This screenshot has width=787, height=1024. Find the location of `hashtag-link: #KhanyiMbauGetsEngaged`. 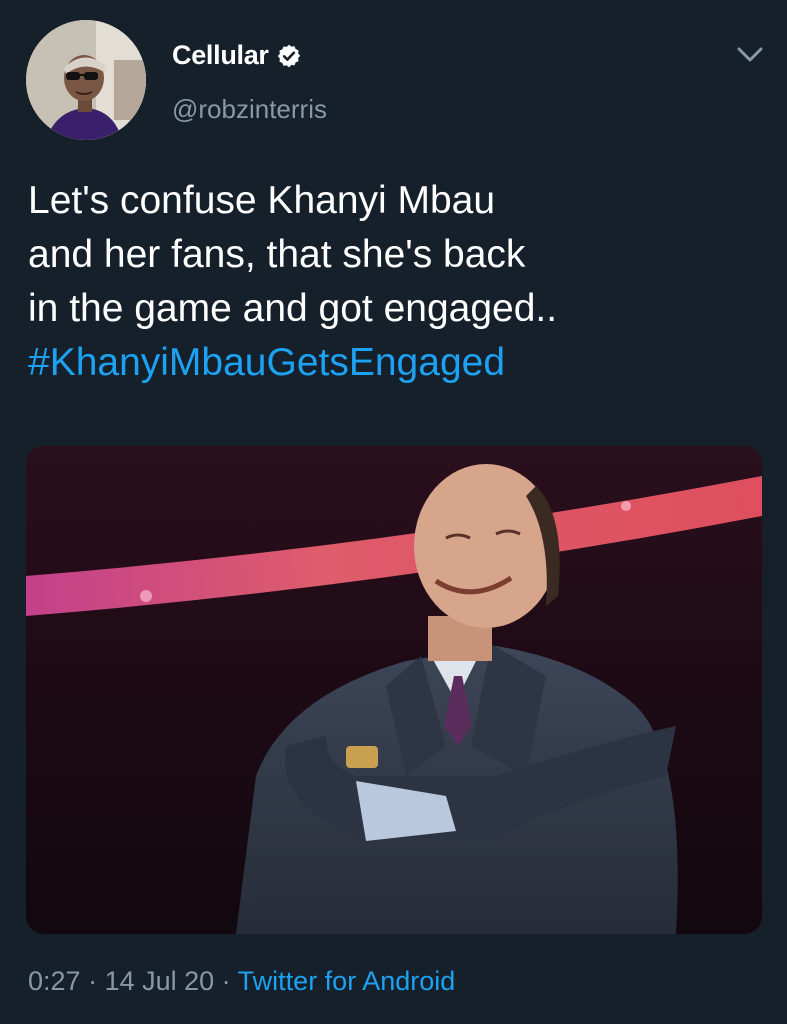

hashtag-link: #KhanyiMbauGetsEngaged is located at coordinates (398, 363).